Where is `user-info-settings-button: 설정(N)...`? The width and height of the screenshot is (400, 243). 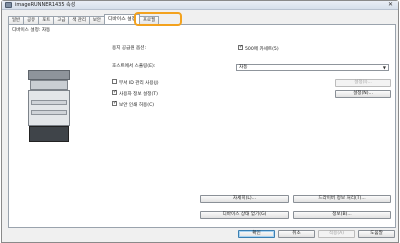
user-info-settings-button: 설정(N)... is located at coordinates (363, 94).